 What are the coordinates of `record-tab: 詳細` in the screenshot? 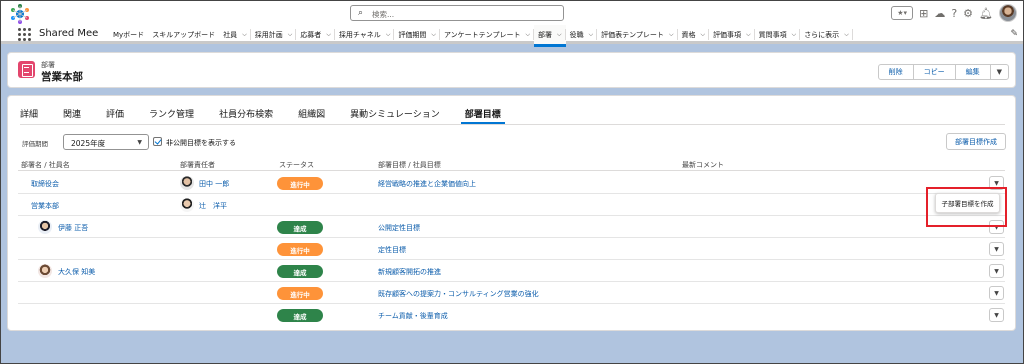 It's located at (29, 114).